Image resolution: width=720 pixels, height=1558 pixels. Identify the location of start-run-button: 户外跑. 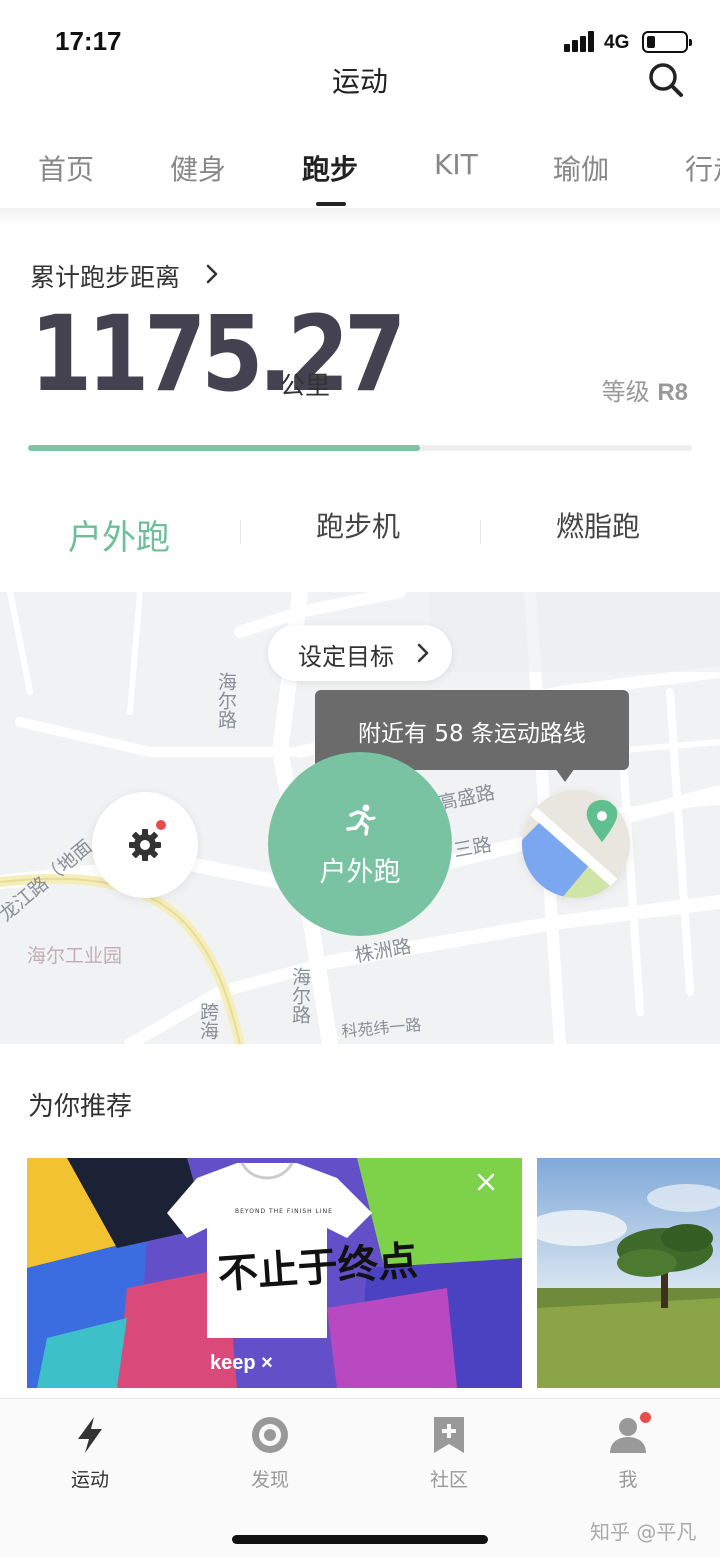
(360, 844).